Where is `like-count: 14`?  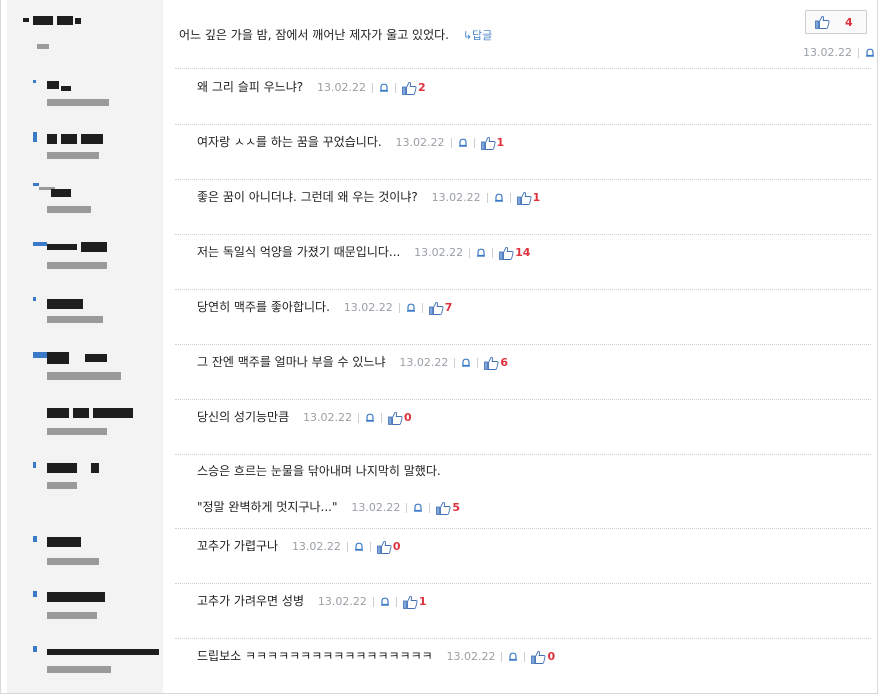
like-count: 14 is located at coordinates (523, 253).